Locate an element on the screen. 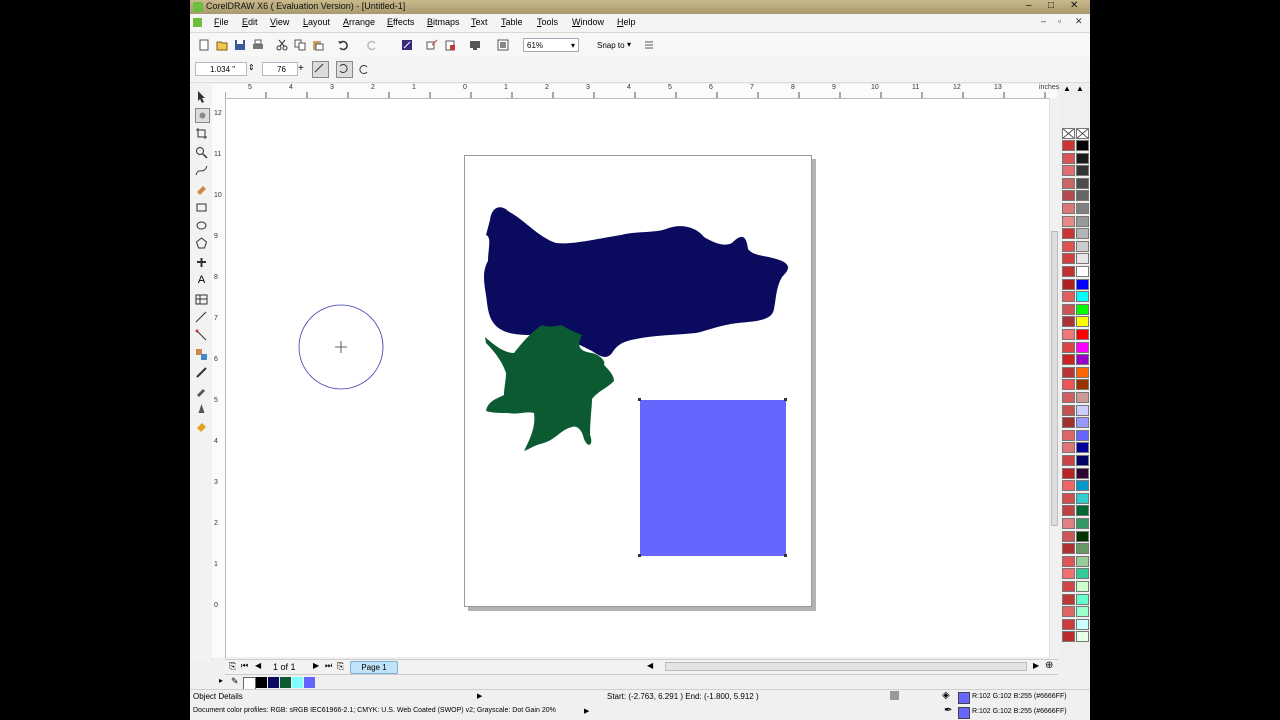 The image size is (1280, 720). menu-file: File is located at coordinates (221, 22).